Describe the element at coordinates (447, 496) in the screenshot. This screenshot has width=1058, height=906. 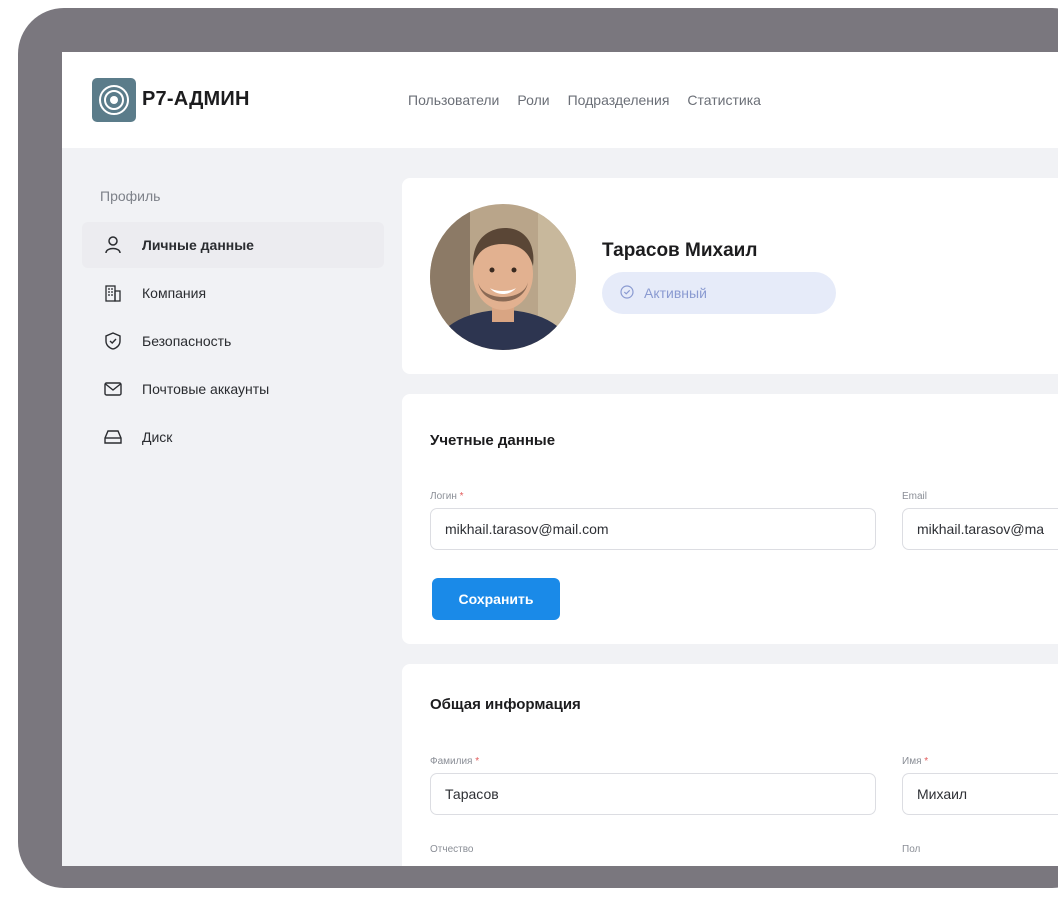
I see `login-label: Логин *` at that location.